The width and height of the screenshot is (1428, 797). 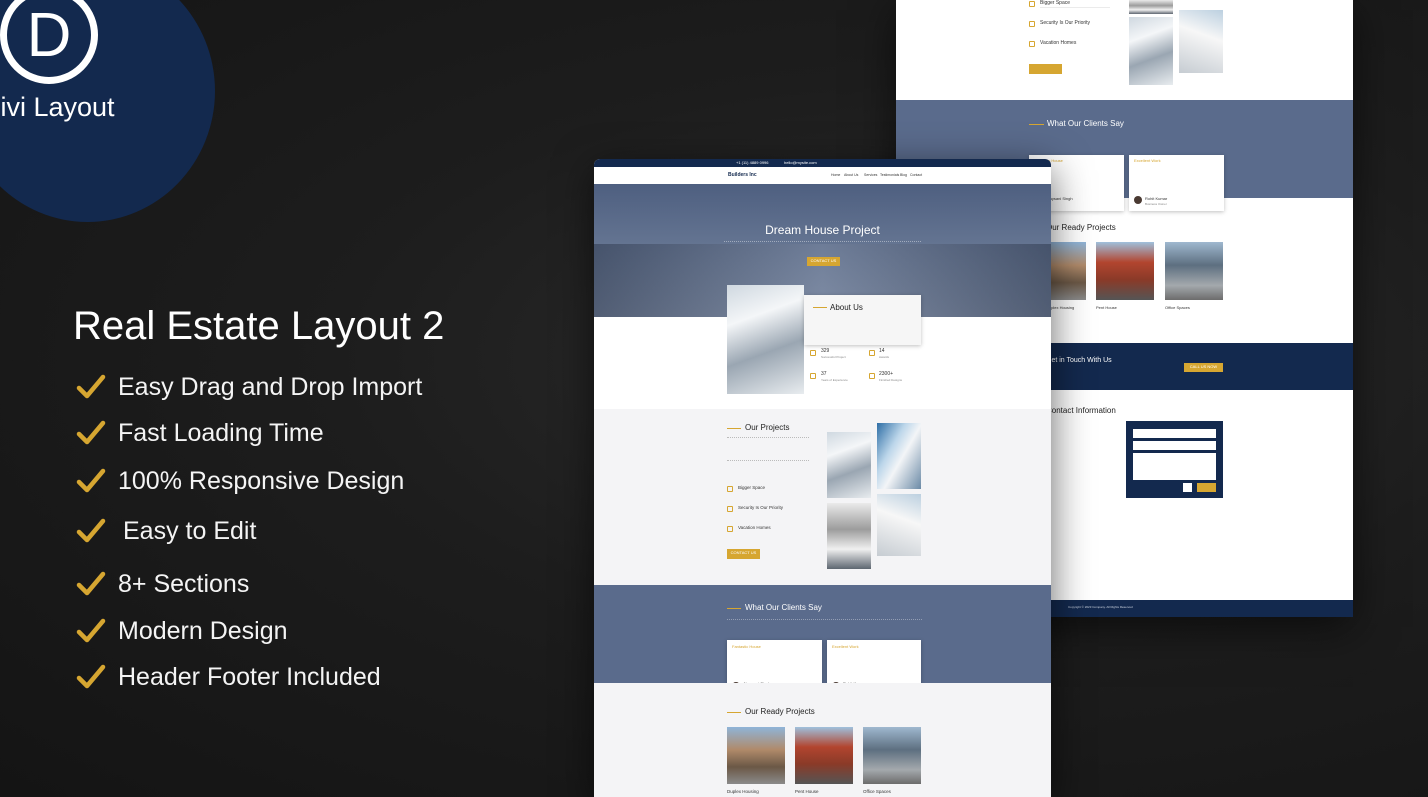 What do you see at coordinates (891, 380) in the screenshot?
I see `stat-label: Finished Designs` at bounding box center [891, 380].